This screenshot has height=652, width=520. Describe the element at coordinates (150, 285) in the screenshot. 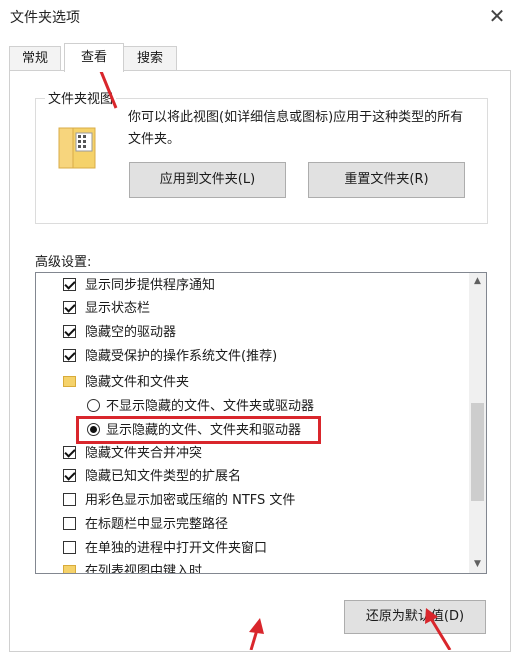

I see `setting-label: 显示同步提供程序通知` at that location.